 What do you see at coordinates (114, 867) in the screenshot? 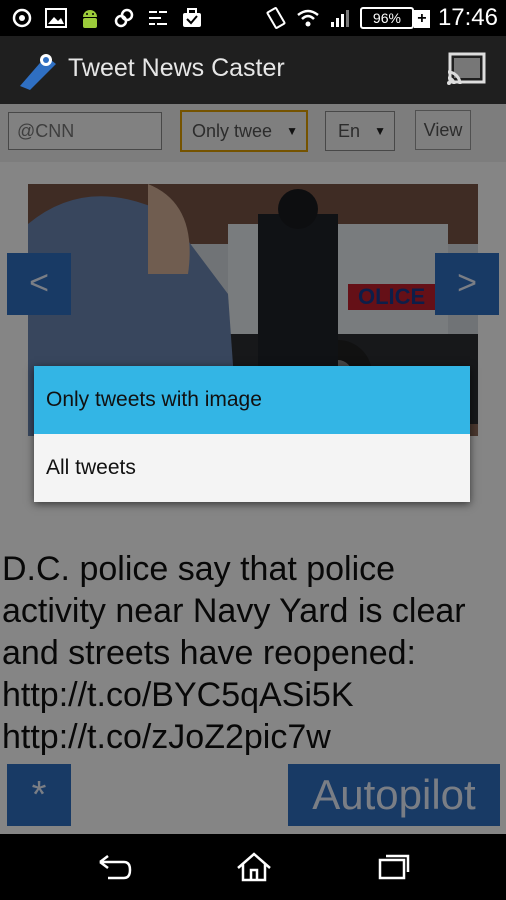
I see `back-icon` at bounding box center [114, 867].